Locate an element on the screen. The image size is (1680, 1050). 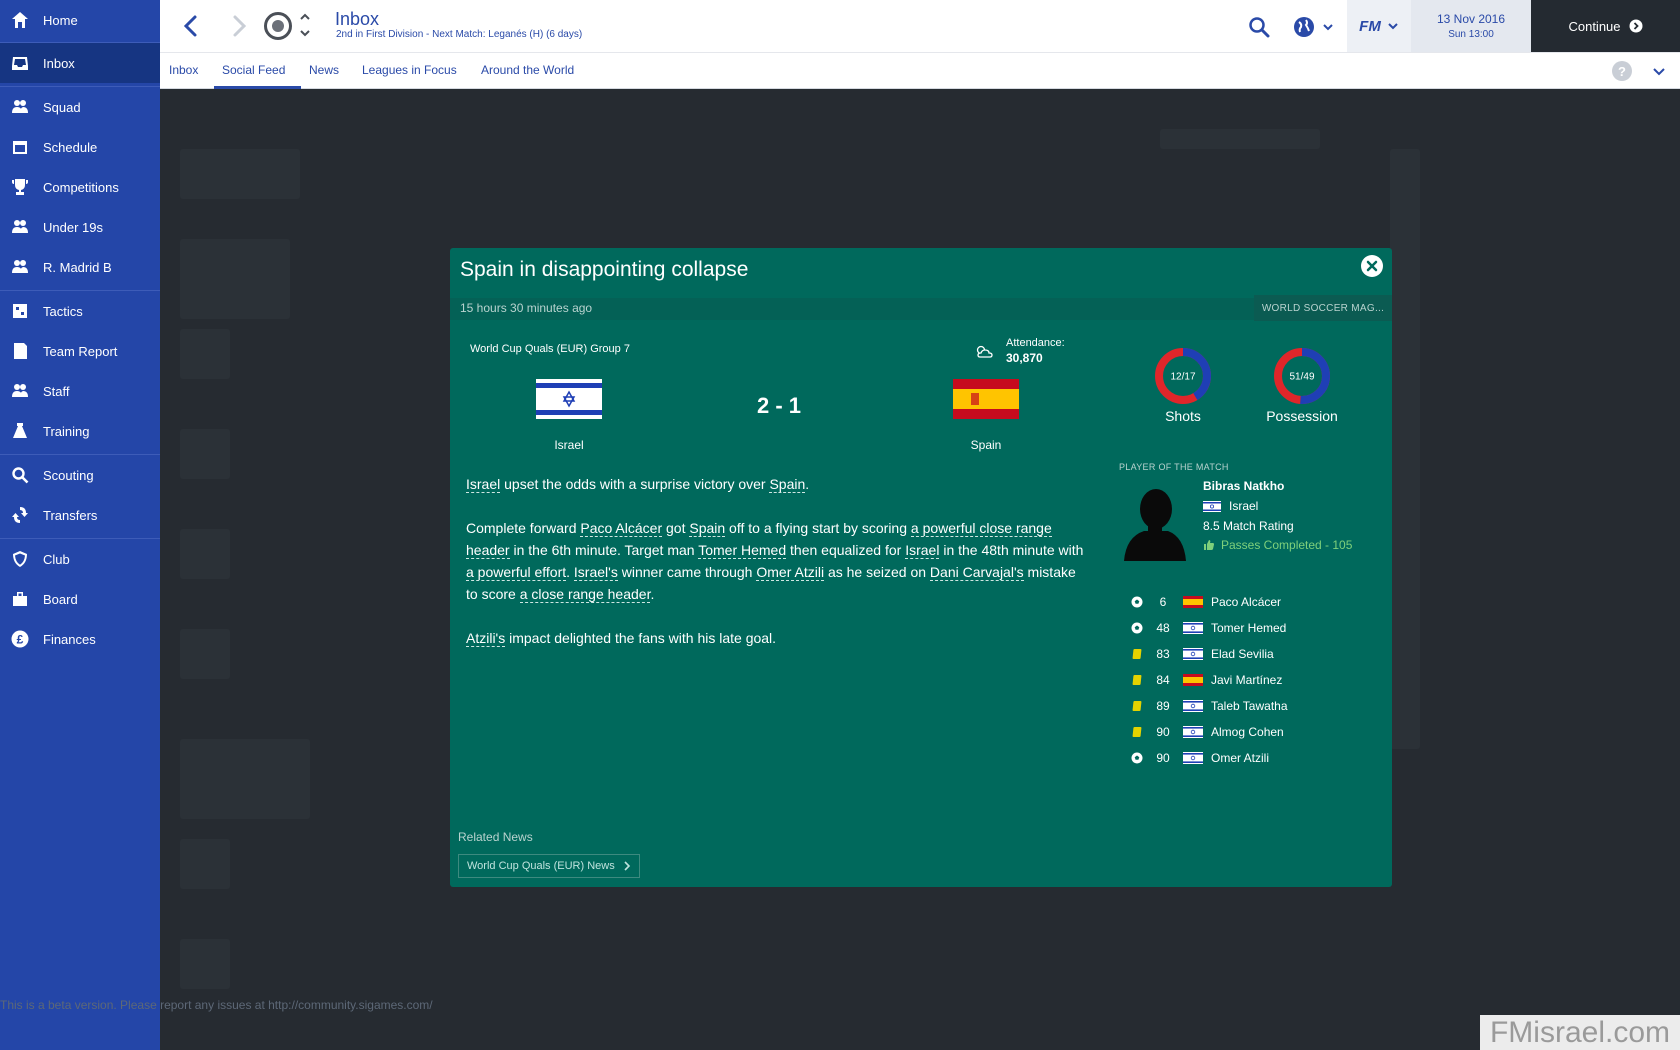
spain-flag-icon is located at coordinates (986, 399).